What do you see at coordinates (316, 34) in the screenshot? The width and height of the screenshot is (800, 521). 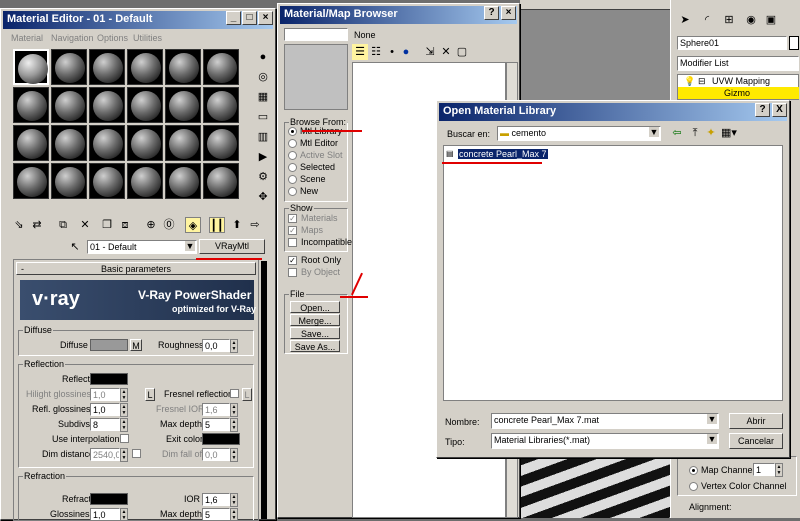 I see `browser-search-input` at bounding box center [316, 34].